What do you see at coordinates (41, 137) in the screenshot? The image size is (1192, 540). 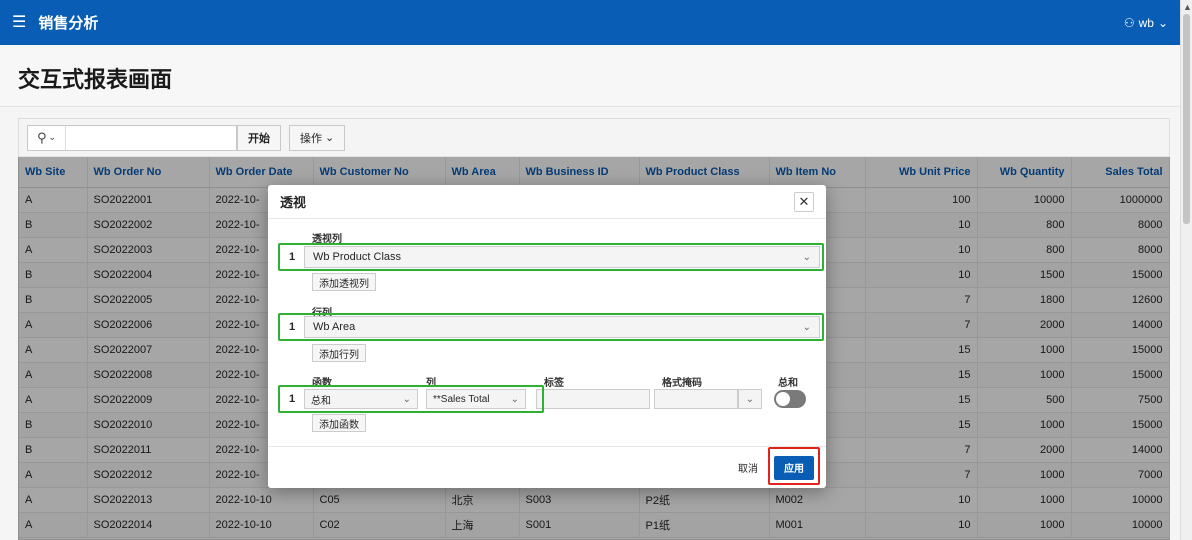 I see `search-icon: ⚲` at bounding box center [41, 137].